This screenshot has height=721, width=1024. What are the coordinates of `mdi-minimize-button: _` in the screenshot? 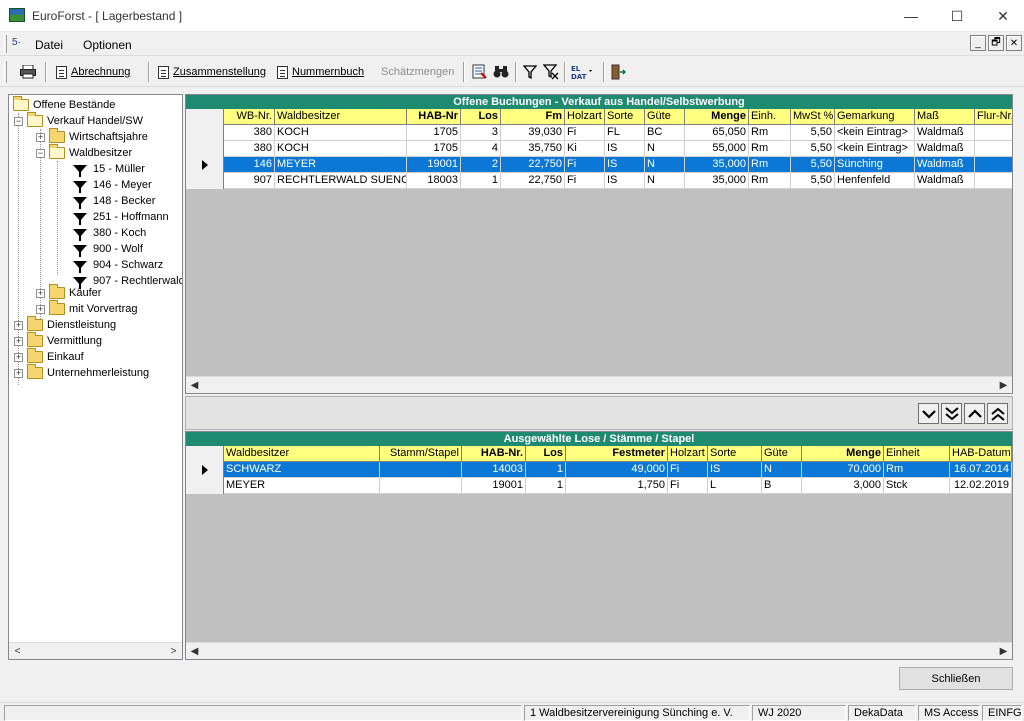 It's located at (978, 43).